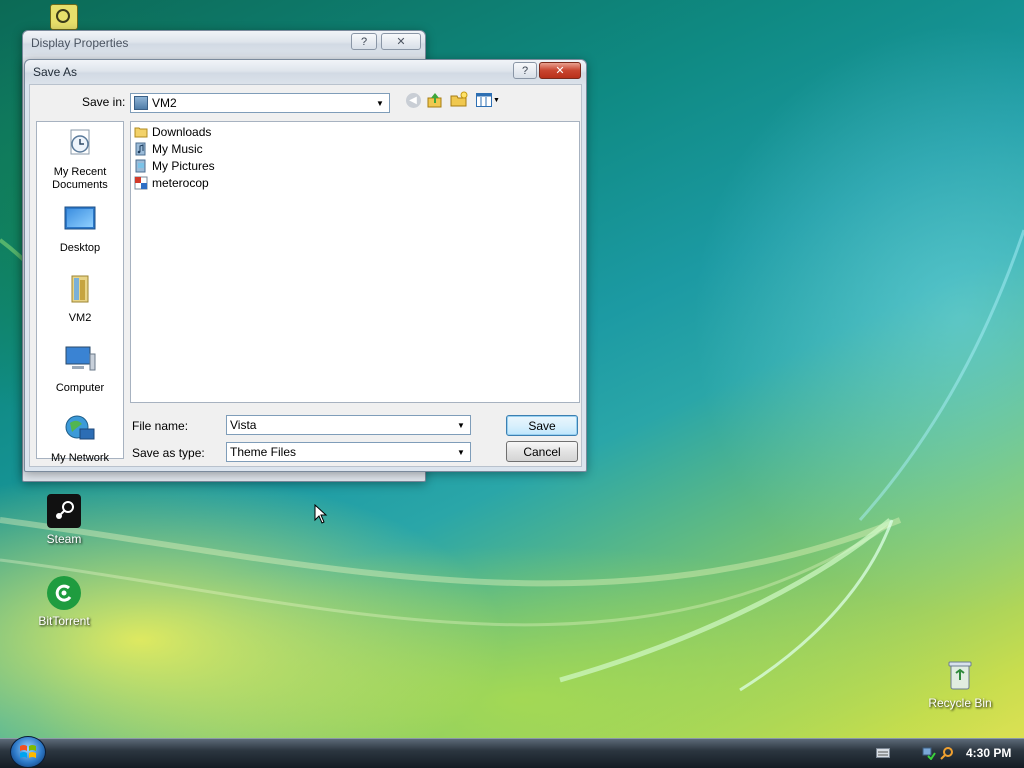  I want to click on recycle-bin-icon, so click(960, 675).